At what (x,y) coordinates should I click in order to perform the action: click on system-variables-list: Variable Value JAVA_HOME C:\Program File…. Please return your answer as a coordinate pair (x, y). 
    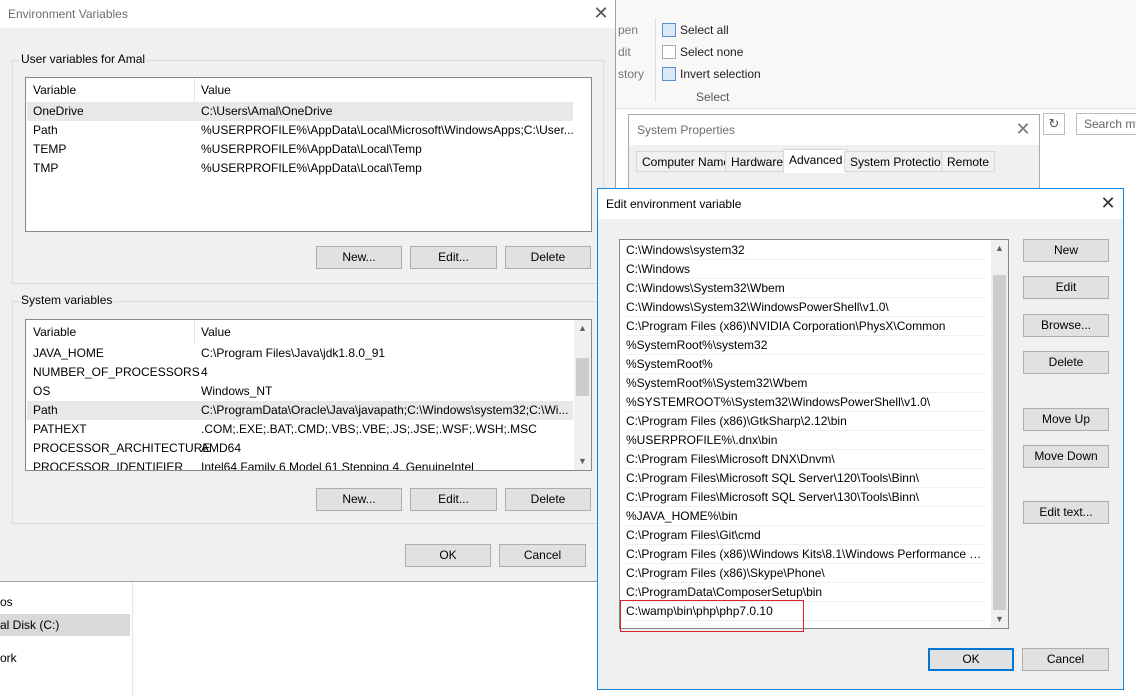
    Looking at the image, I should click on (308, 395).